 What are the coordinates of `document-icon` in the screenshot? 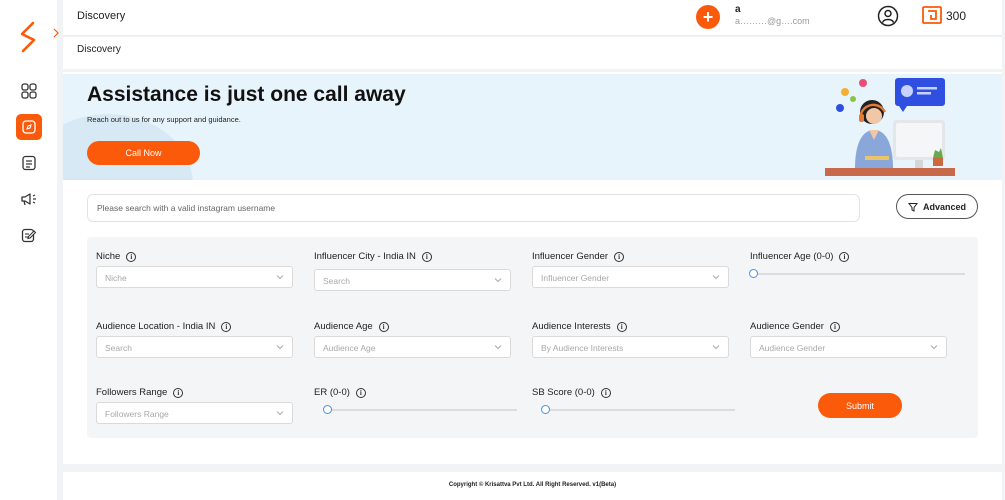 It's located at (29, 163).